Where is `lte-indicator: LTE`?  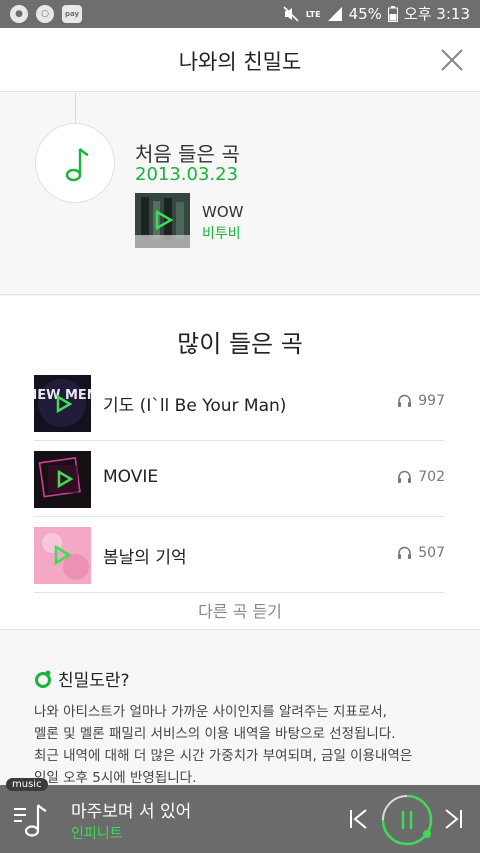
lte-indicator: LTE is located at coordinates (313, 14).